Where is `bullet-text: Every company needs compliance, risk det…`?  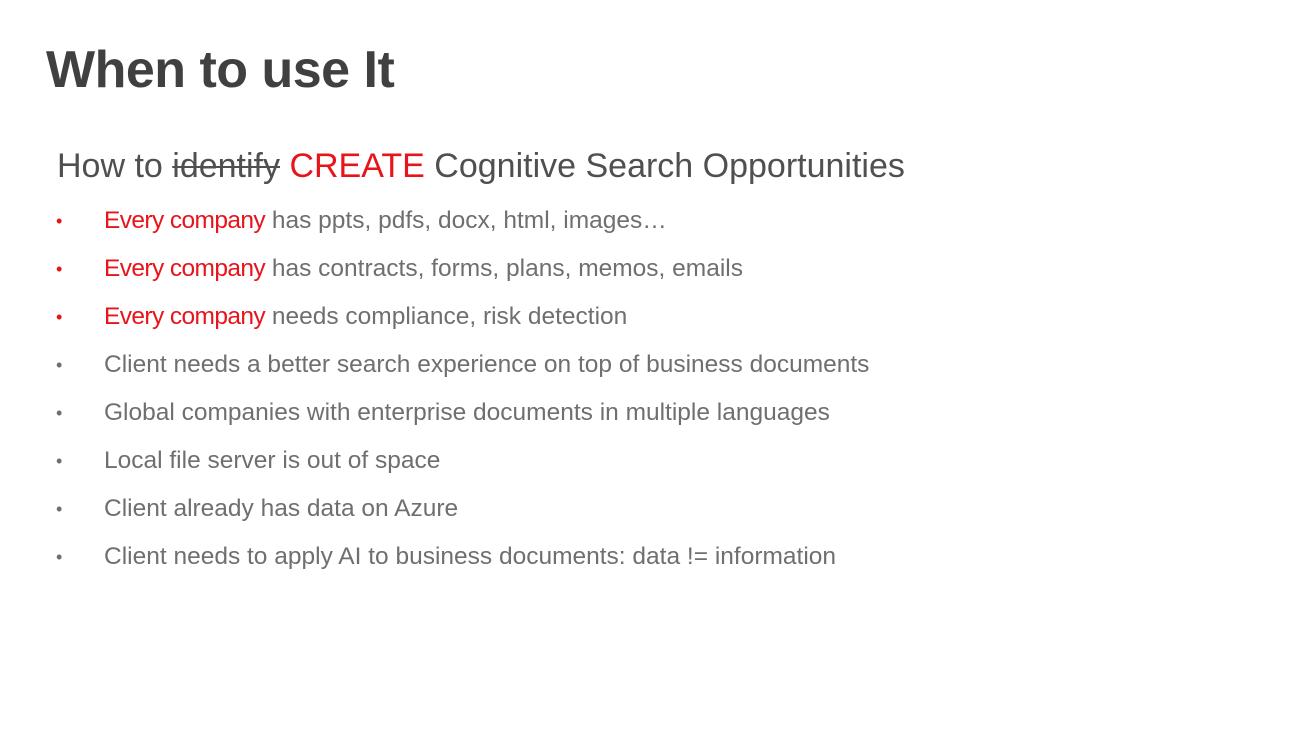 bullet-text: Every company needs compliance, risk det… is located at coordinates (365, 317).